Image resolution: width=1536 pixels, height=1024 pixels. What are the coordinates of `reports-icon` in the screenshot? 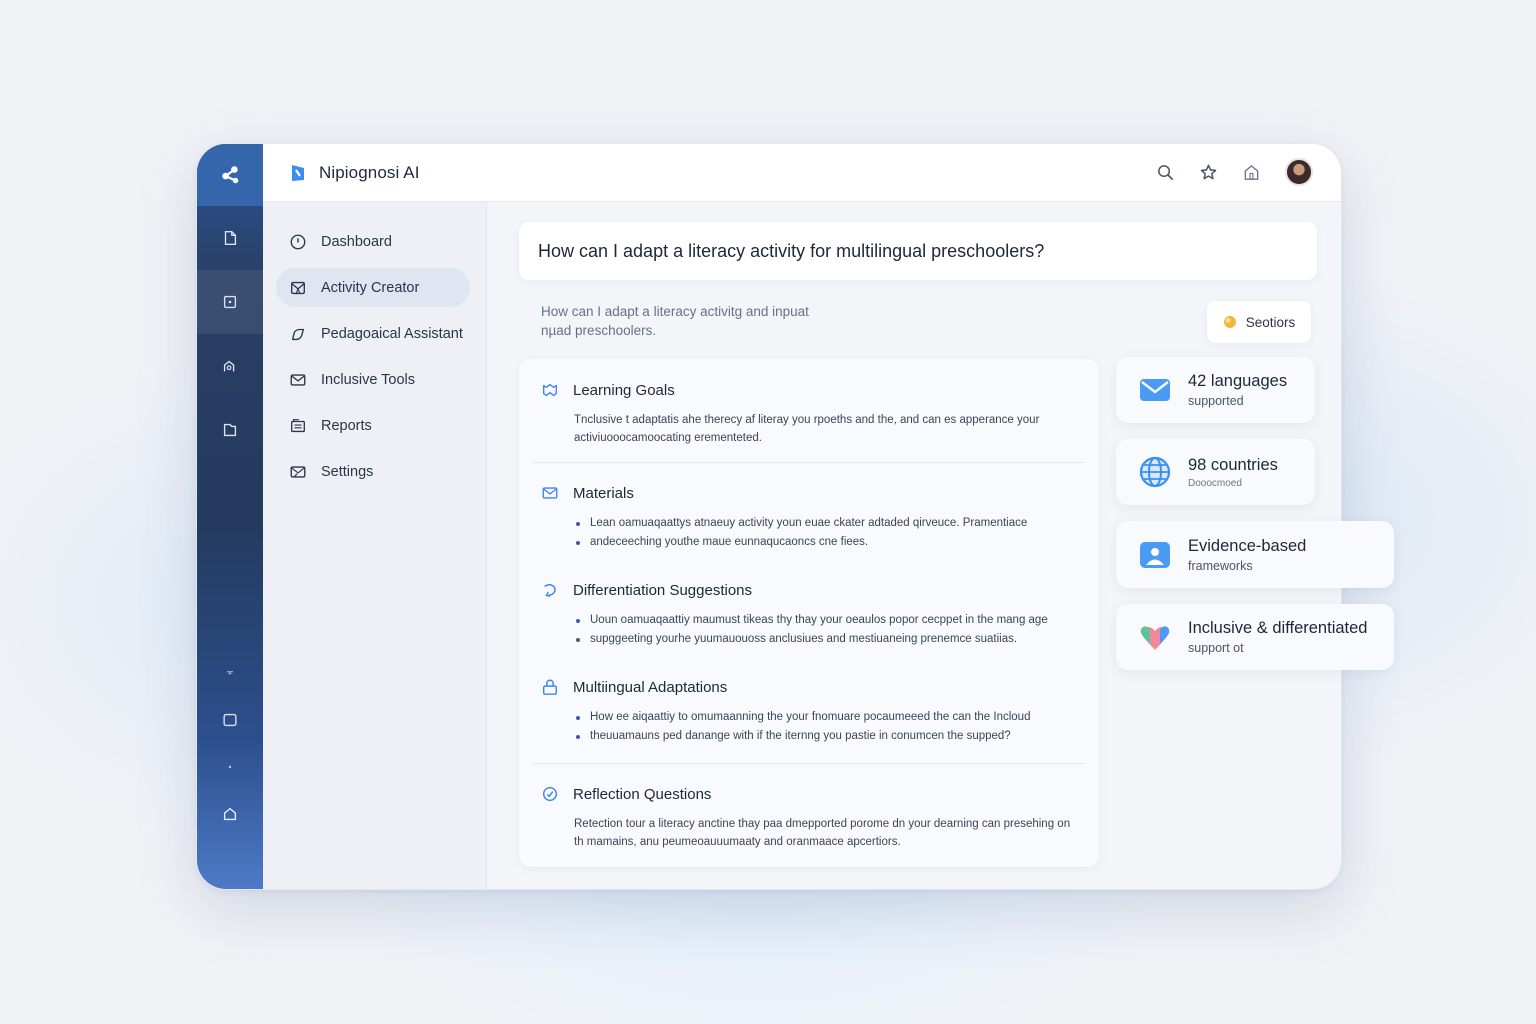 It's located at (298, 425).